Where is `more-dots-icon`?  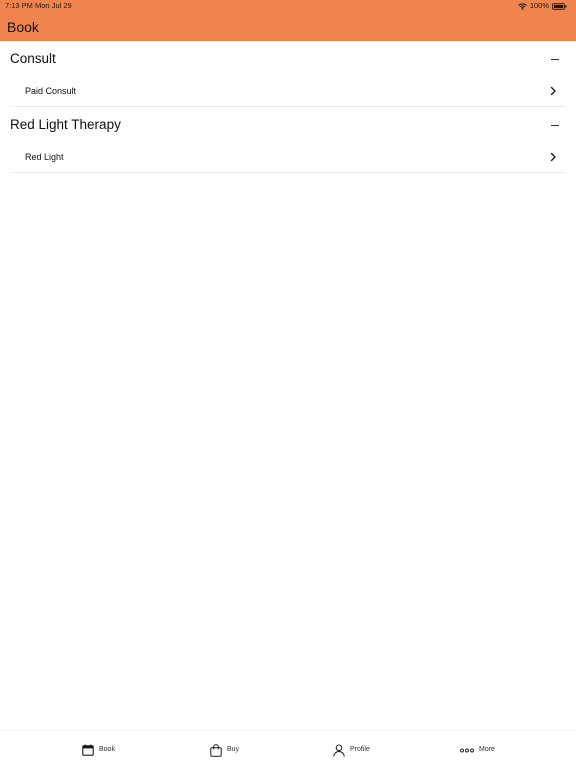 more-dots-icon is located at coordinates (467, 750).